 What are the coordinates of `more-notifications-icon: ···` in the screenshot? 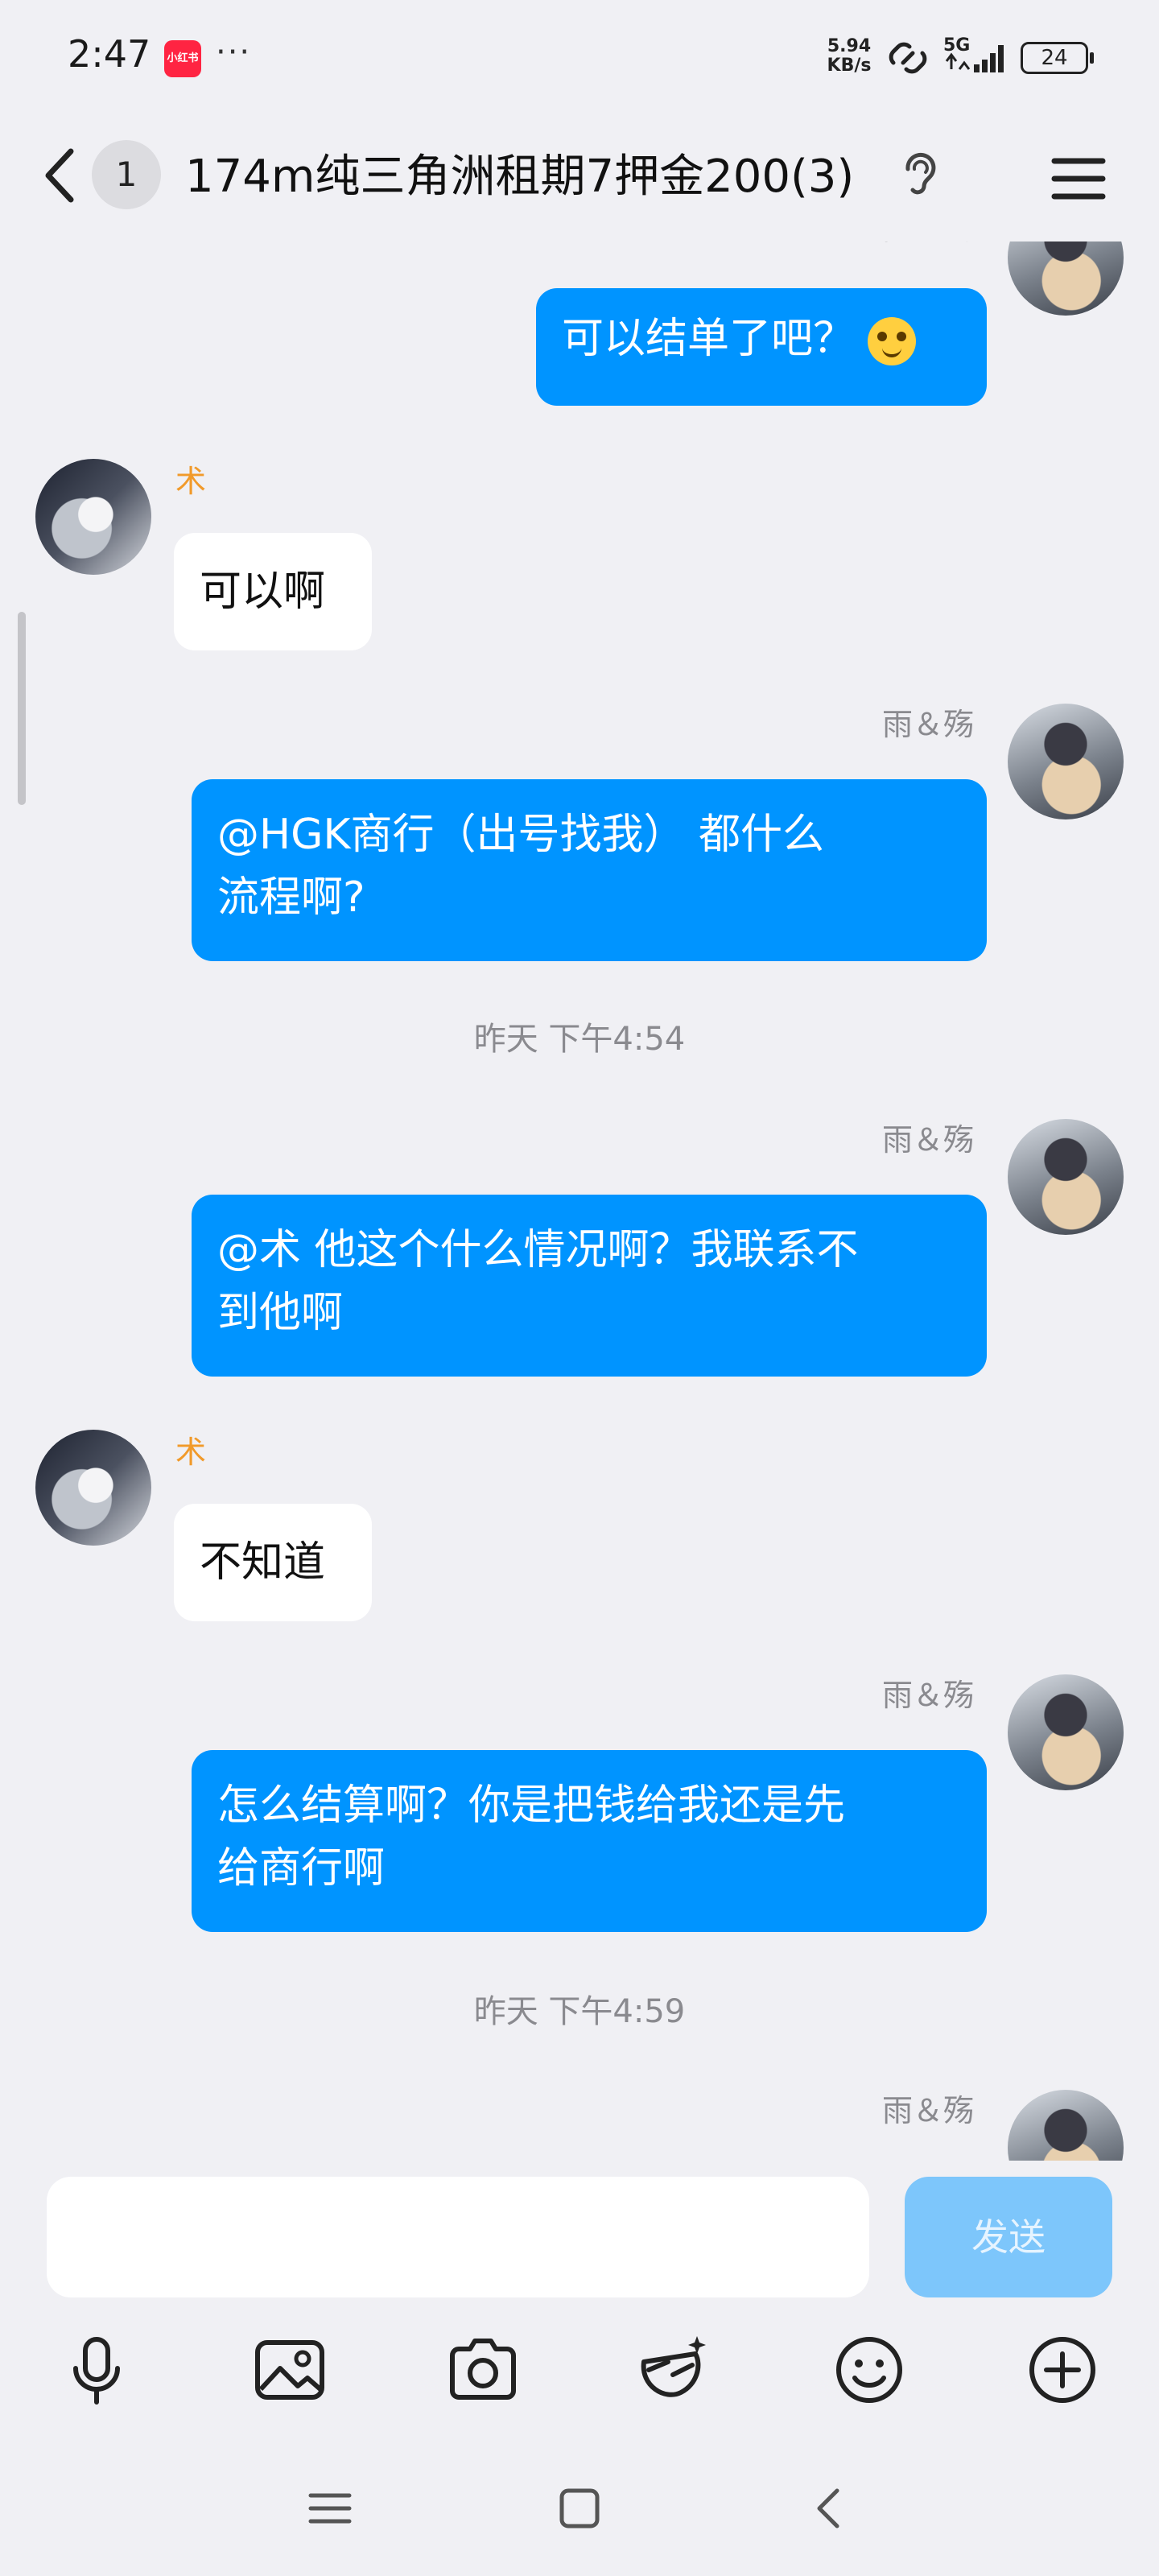 It's located at (234, 53).